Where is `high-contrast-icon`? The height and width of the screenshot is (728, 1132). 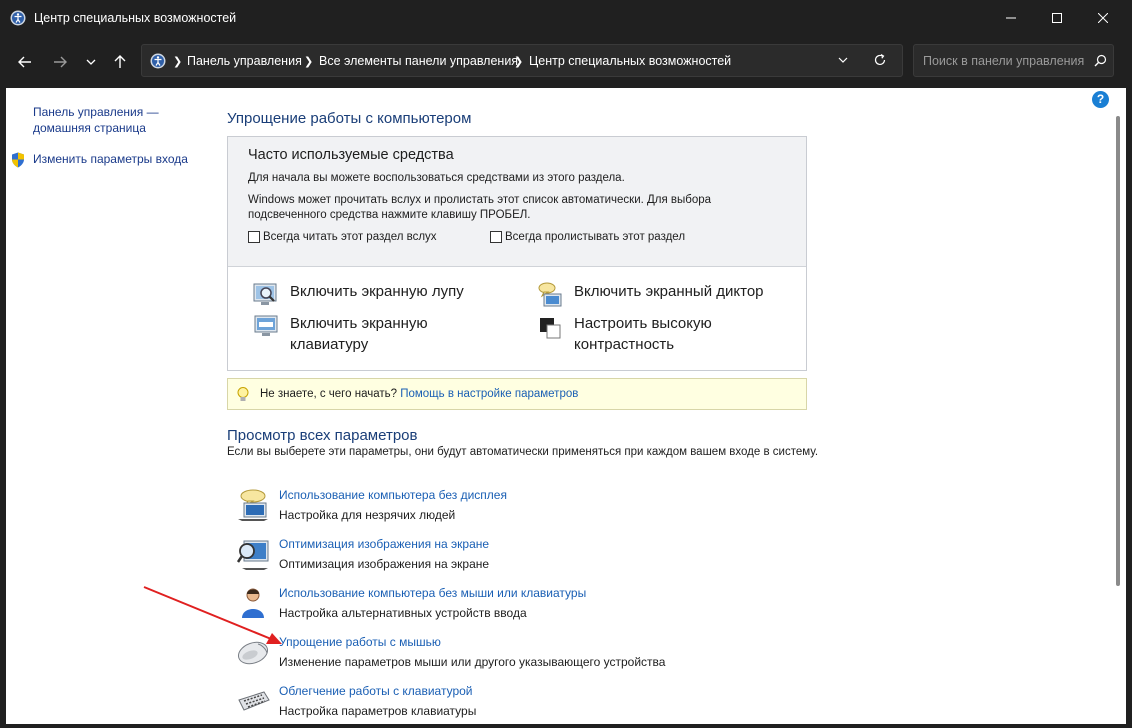 high-contrast-icon is located at coordinates (550, 328).